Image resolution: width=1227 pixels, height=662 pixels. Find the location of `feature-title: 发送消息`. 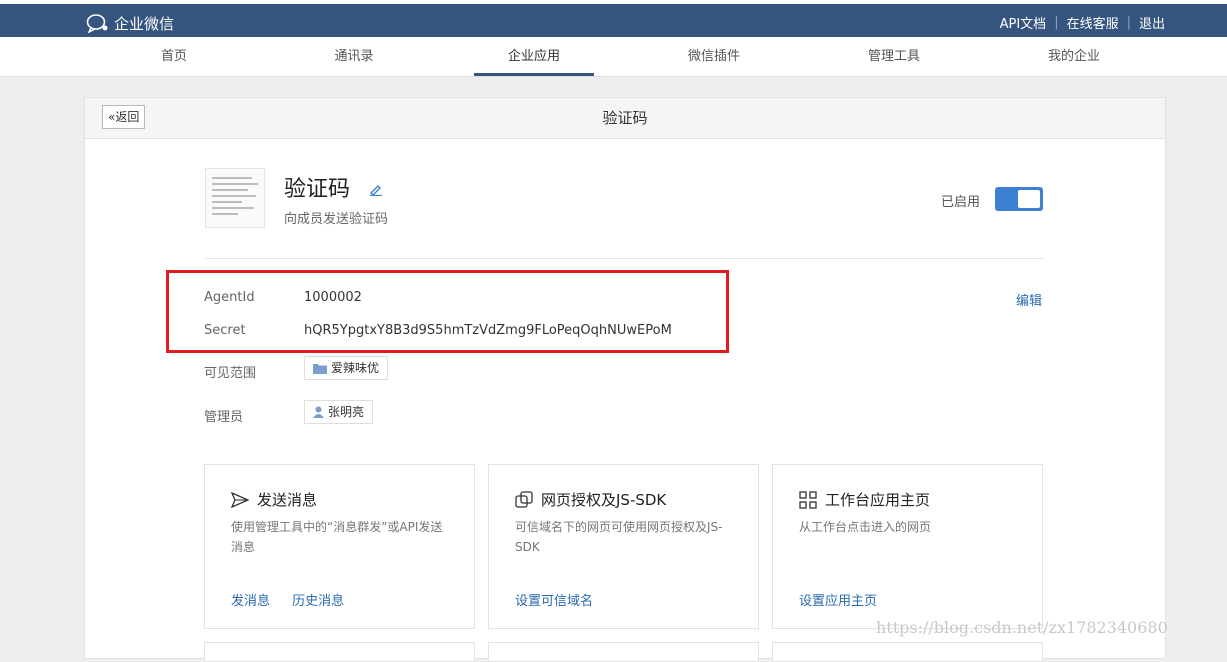

feature-title: 发送消息 is located at coordinates (287, 500).